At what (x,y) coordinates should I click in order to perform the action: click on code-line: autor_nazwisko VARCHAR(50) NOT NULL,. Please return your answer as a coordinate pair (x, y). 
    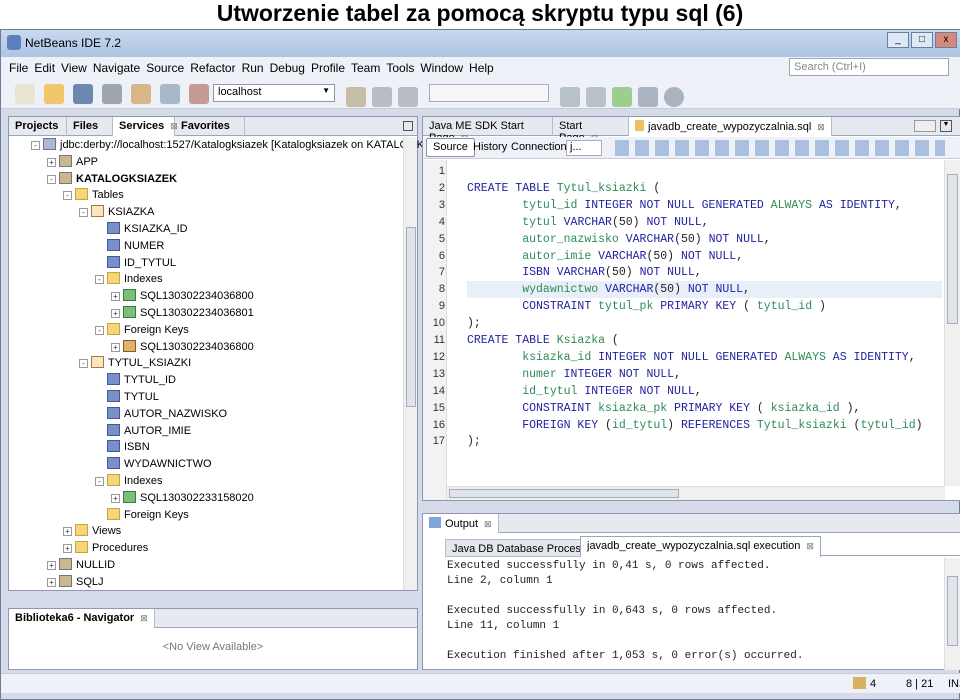
    Looking at the image, I should click on (618, 239).